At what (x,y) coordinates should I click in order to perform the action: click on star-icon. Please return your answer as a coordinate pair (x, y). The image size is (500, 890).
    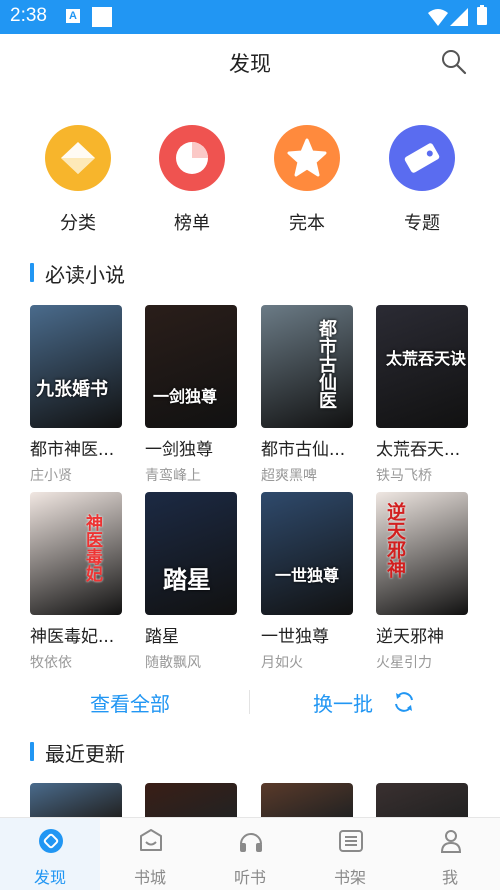
    Looking at the image, I should click on (307, 158).